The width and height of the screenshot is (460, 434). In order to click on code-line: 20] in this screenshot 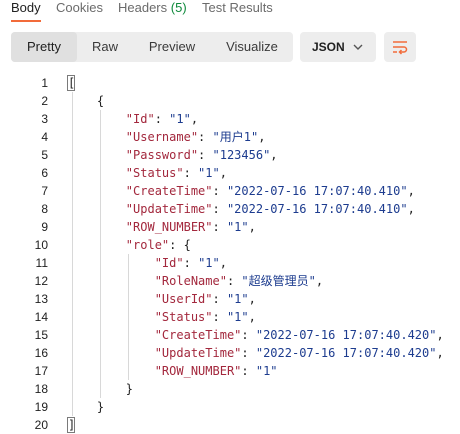, I will do `click(230, 425)`.